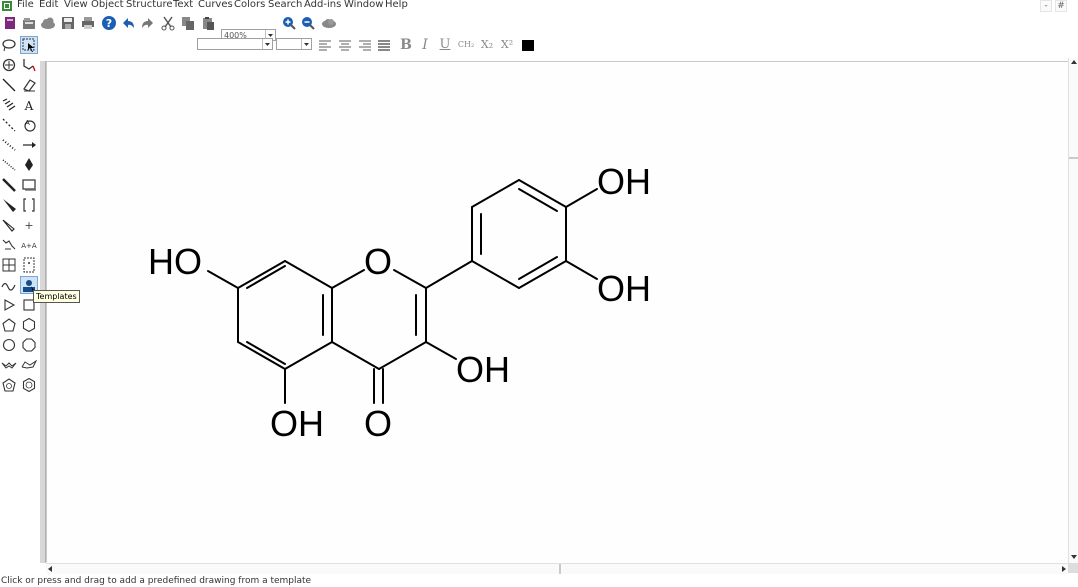 The width and height of the screenshot is (1078, 587). I want to click on scroll-left-icon, so click(50, 569).